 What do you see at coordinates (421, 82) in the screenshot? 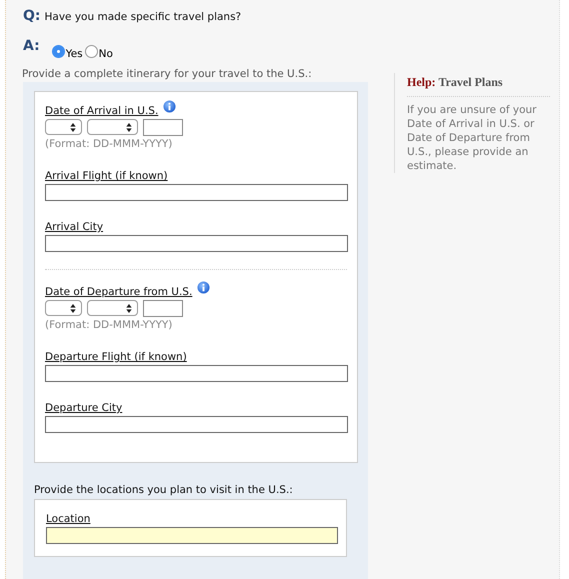
I see `help-label: Help:` at bounding box center [421, 82].